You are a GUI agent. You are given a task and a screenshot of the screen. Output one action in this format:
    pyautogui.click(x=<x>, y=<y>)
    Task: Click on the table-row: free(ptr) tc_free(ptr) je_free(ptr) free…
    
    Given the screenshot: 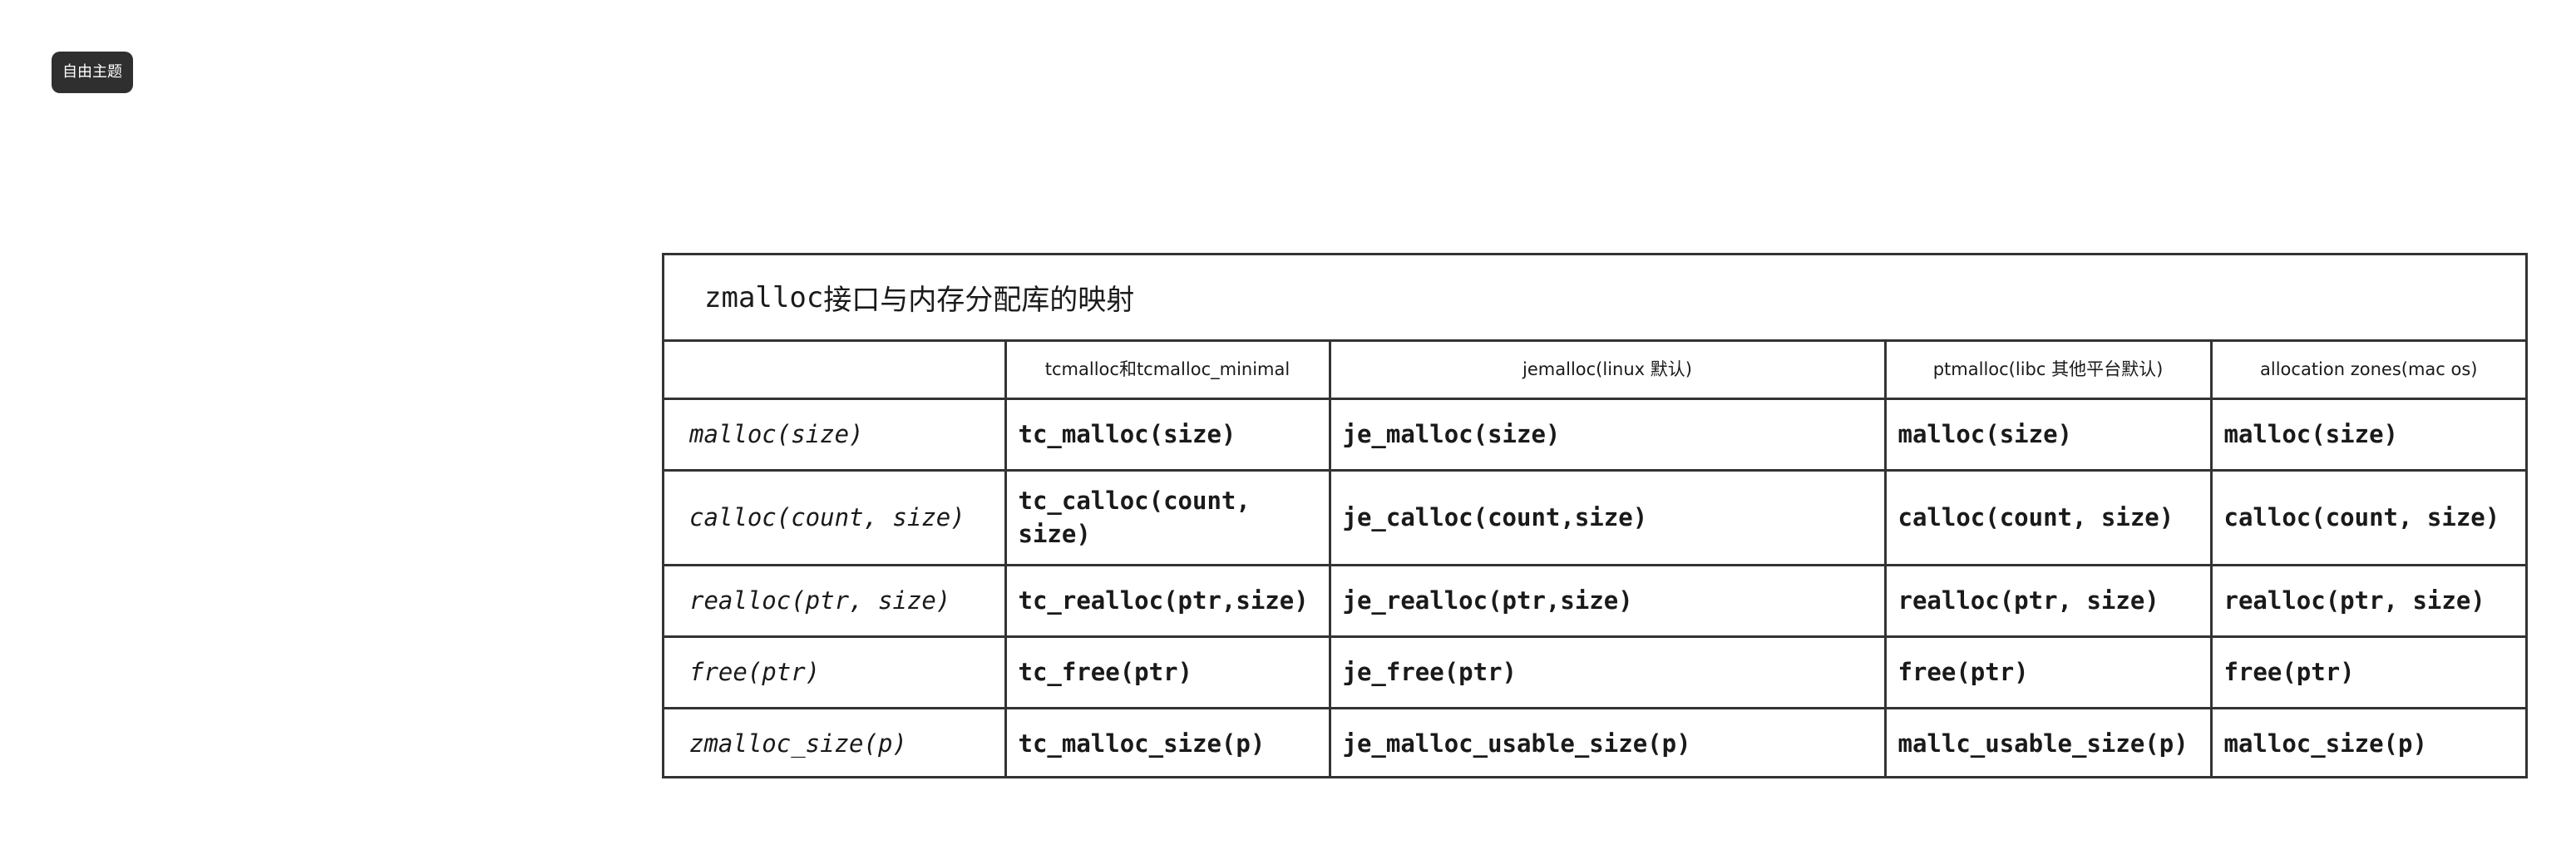 What is the action you would take?
    pyautogui.click(x=1594, y=672)
    